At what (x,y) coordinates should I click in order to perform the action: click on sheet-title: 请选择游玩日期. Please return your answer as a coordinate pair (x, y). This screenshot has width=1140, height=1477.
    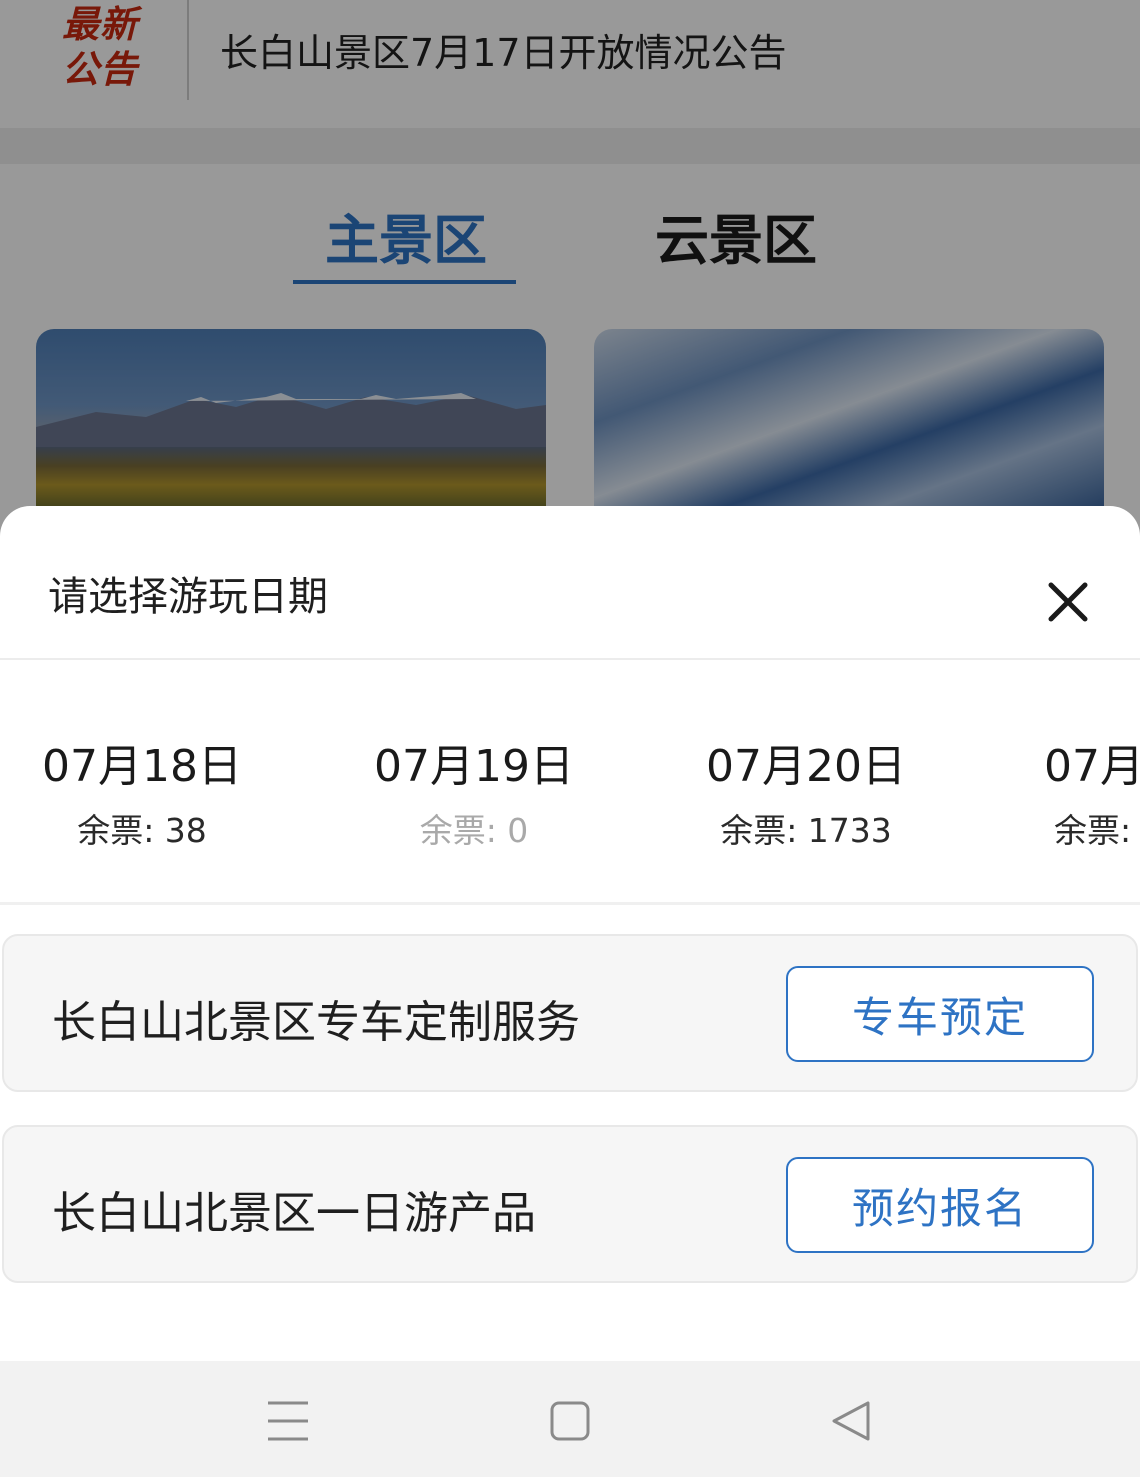
    Looking at the image, I should click on (188, 597).